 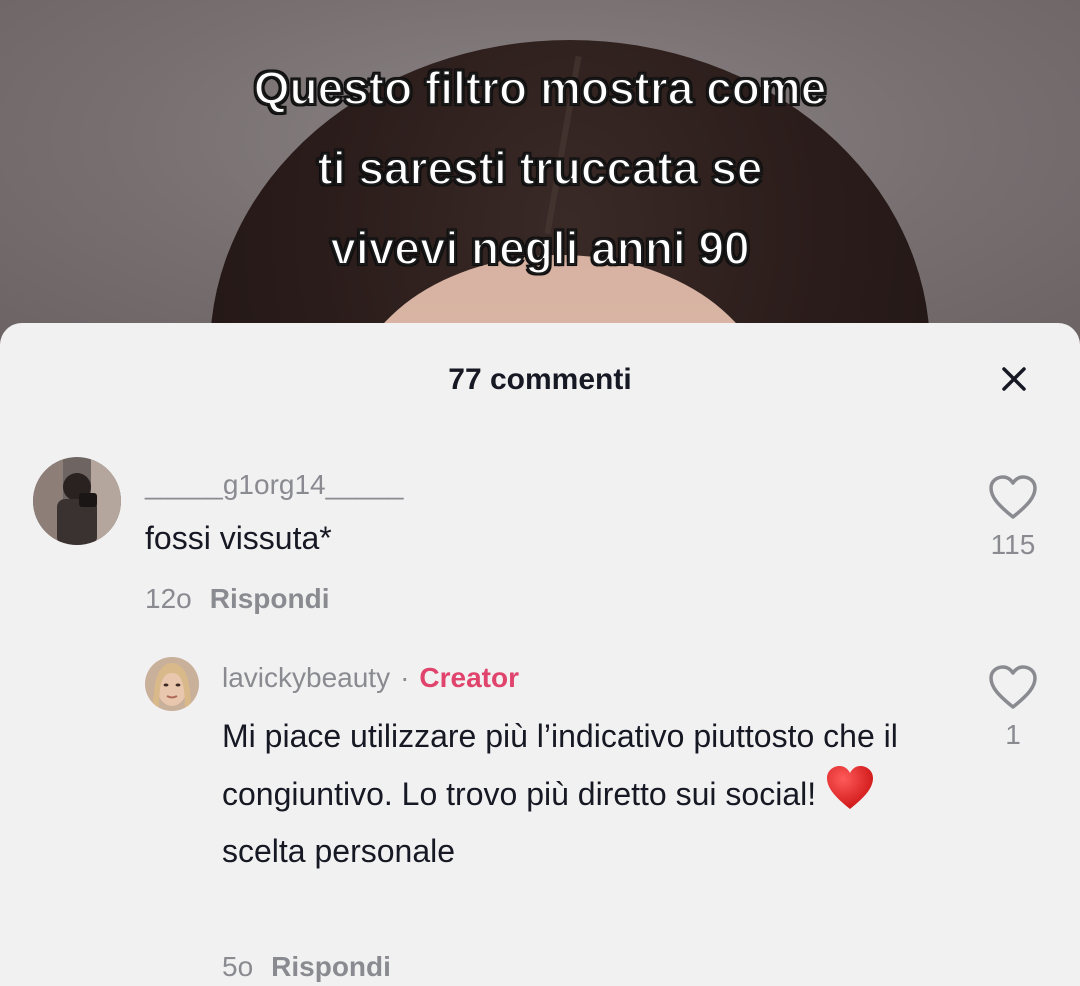 What do you see at coordinates (469, 677) in the screenshot?
I see `creator-badge: Creator` at bounding box center [469, 677].